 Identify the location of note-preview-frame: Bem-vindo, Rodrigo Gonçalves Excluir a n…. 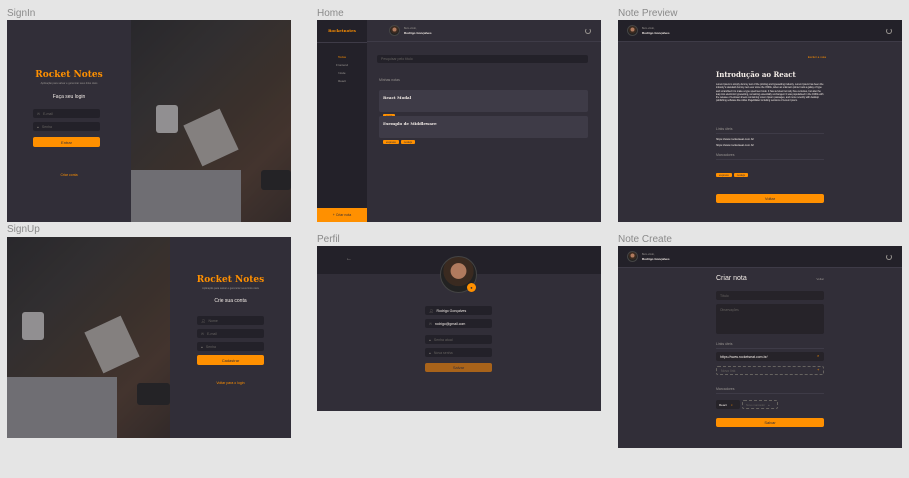
(760, 121).